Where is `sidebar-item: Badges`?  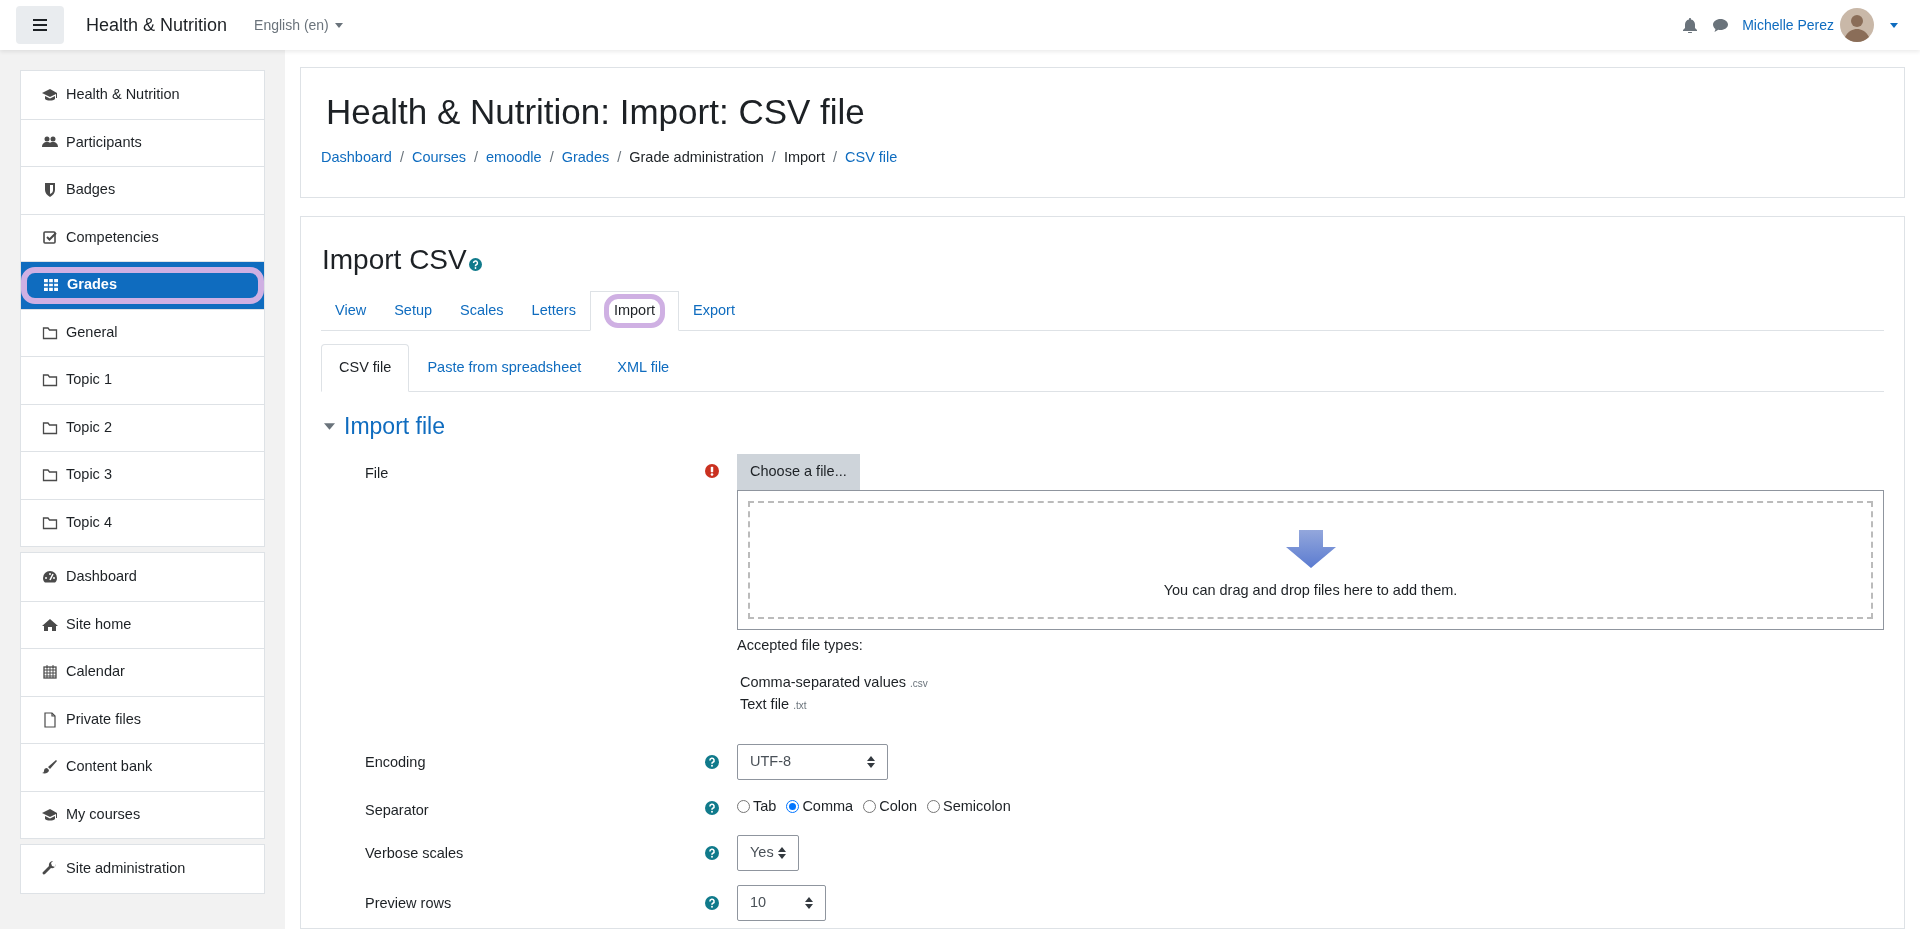
sidebar-item: Badges is located at coordinates (142, 190).